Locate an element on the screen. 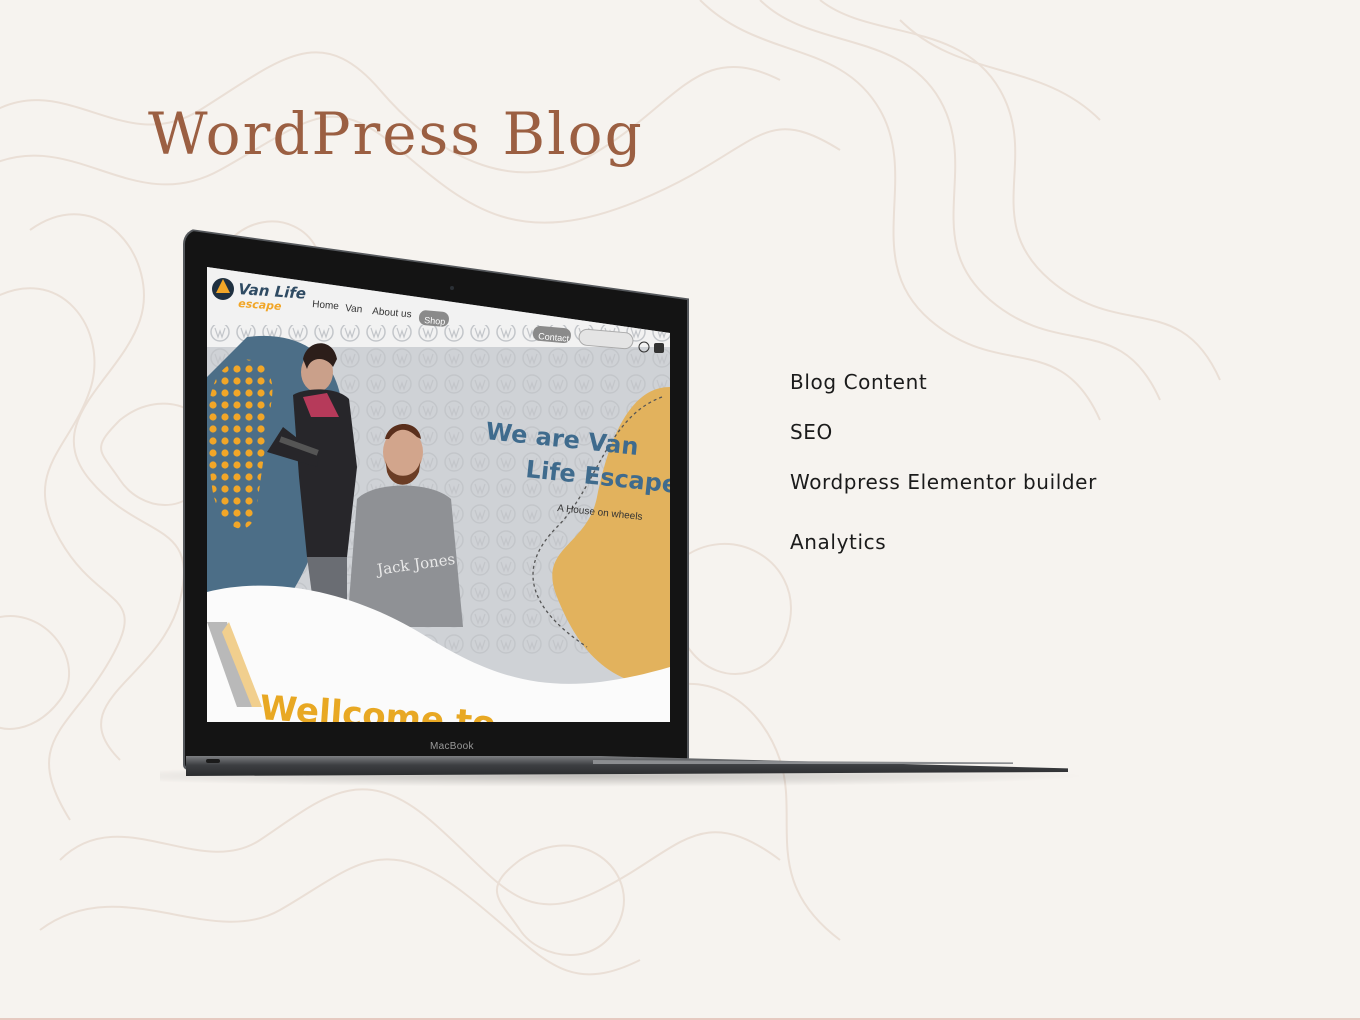 The height and width of the screenshot is (1020, 1360). nav-van: Van is located at coordinates (354, 309).